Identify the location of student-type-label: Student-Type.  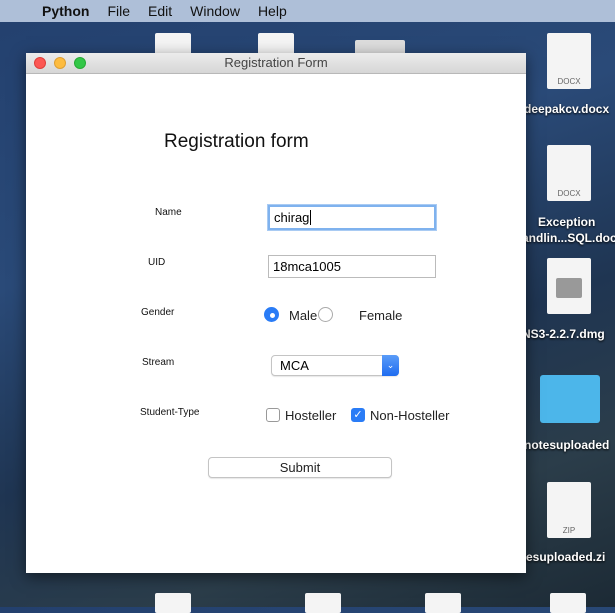
(170, 412).